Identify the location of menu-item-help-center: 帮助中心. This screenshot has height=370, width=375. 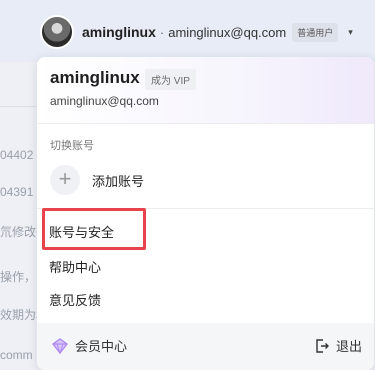
(75, 266).